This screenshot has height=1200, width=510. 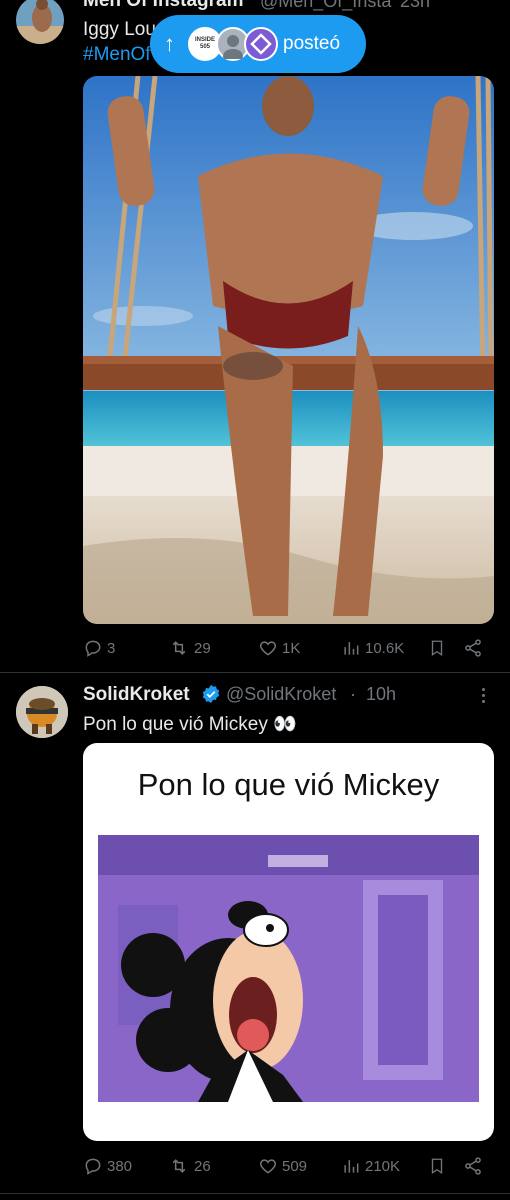 What do you see at coordinates (381, 694) in the screenshot?
I see `post-time: 10h` at bounding box center [381, 694].